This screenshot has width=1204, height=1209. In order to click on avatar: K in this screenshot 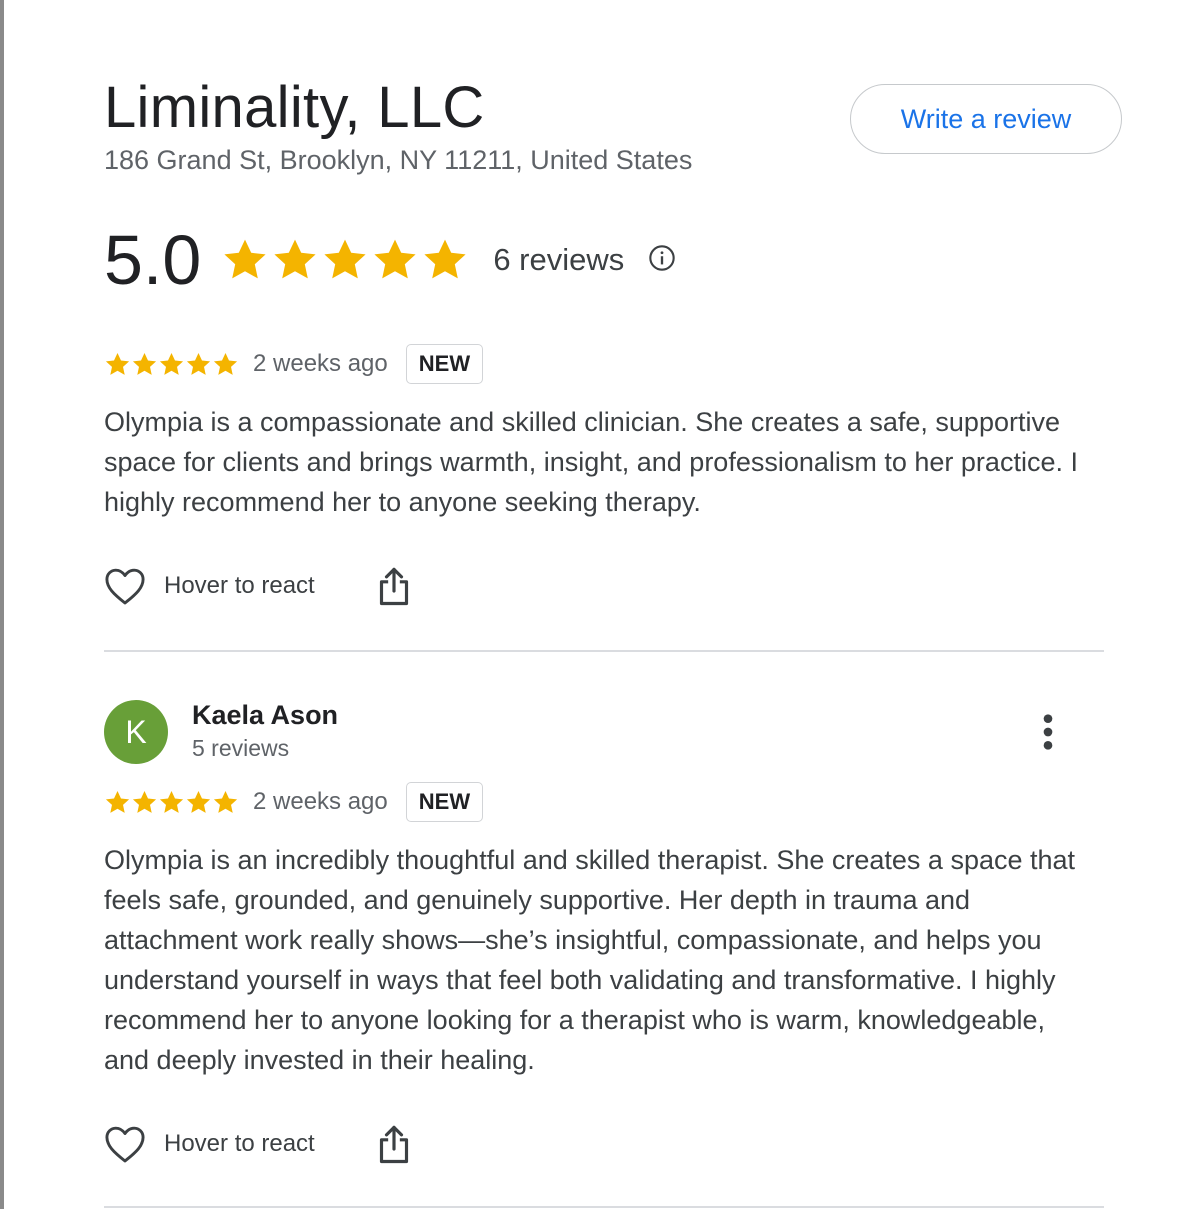, I will do `click(136, 732)`.